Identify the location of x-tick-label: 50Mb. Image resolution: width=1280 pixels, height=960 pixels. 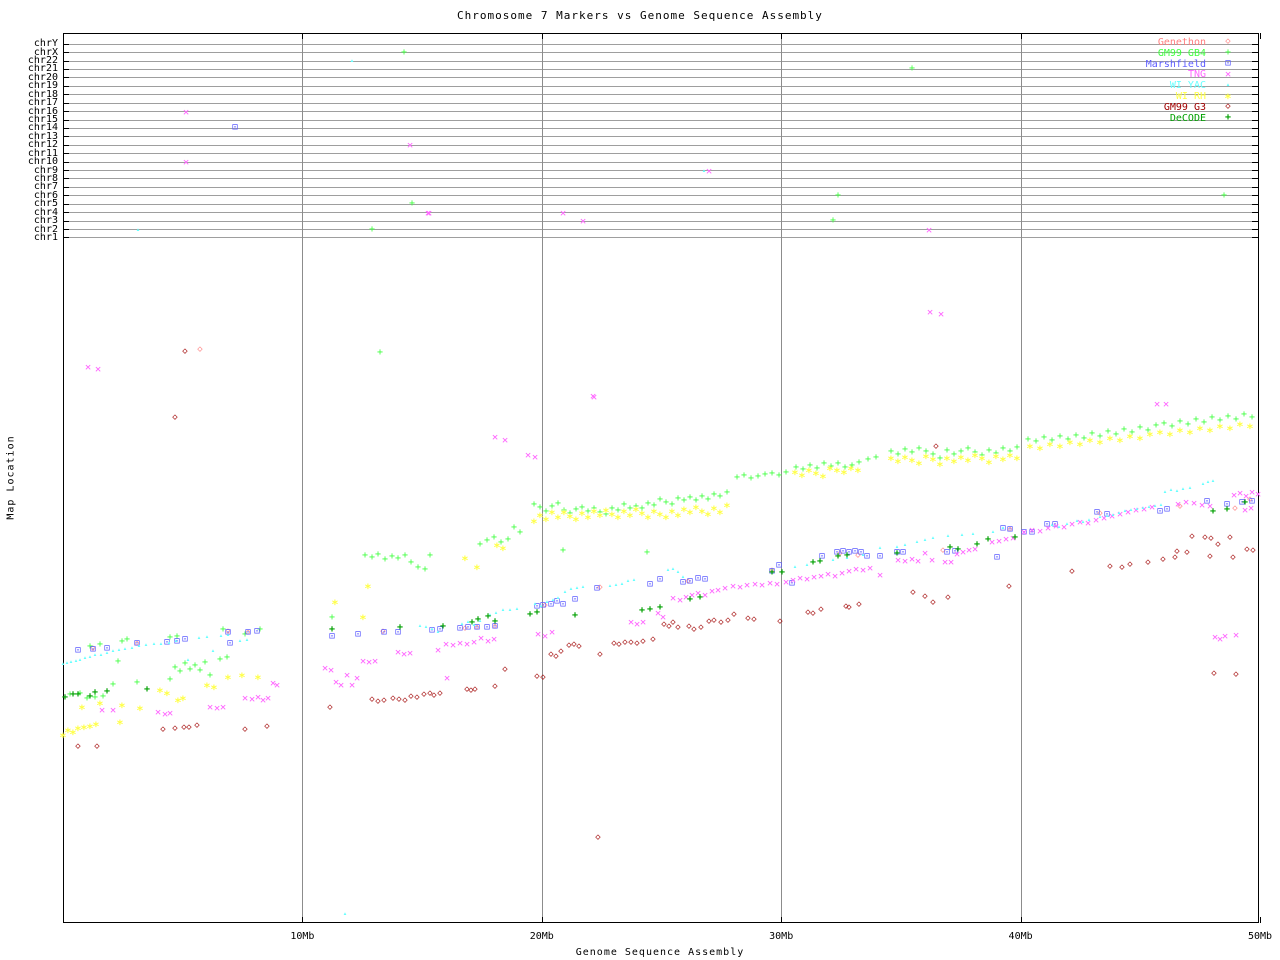
(1260, 936).